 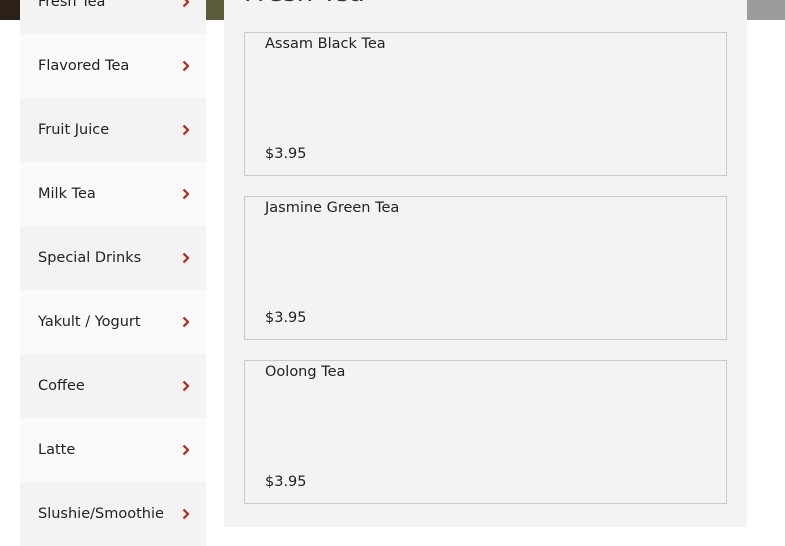 I want to click on sidebar-item-milk-tea: Milk Tea, so click(x=113, y=194).